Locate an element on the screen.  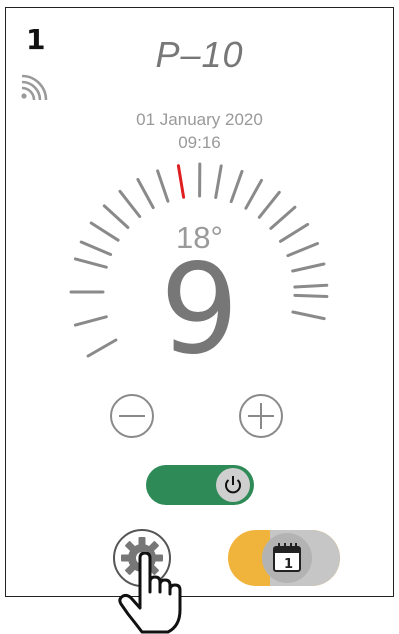
minus-circle-icon is located at coordinates (132, 416).